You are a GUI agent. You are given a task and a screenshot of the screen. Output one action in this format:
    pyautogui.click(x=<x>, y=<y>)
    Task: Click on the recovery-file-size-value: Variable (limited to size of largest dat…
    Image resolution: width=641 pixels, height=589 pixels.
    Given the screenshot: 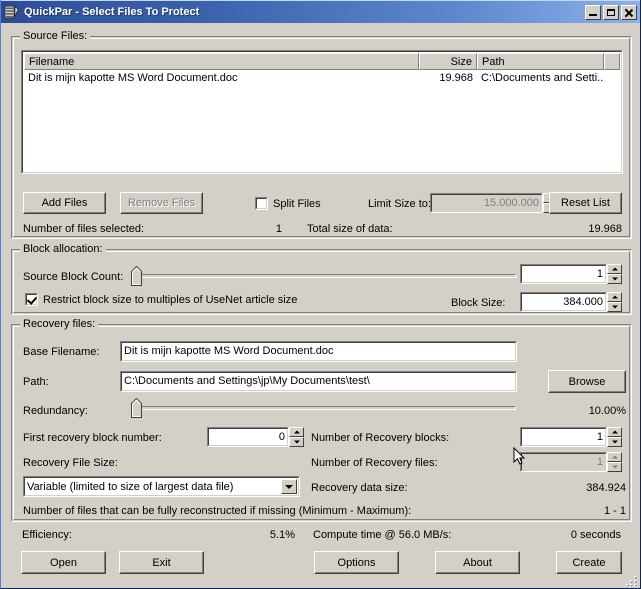 What is the action you would take?
    pyautogui.click(x=130, y=486)
    